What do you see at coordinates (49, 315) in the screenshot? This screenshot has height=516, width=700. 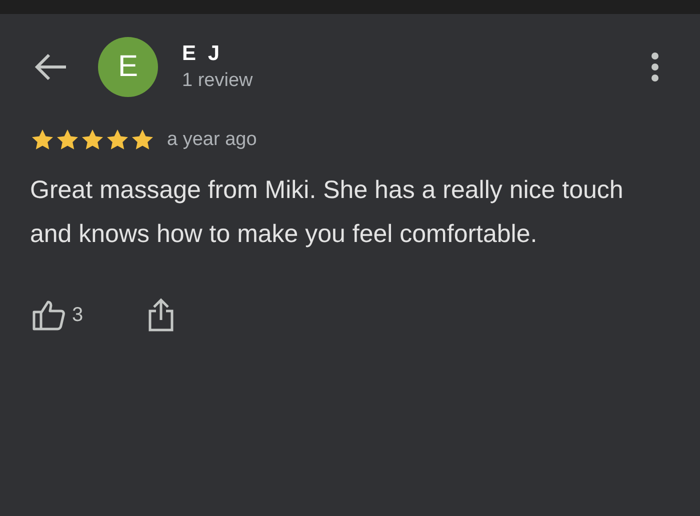 I see `thumbs-up-icon` at bounding box center [49, 315].